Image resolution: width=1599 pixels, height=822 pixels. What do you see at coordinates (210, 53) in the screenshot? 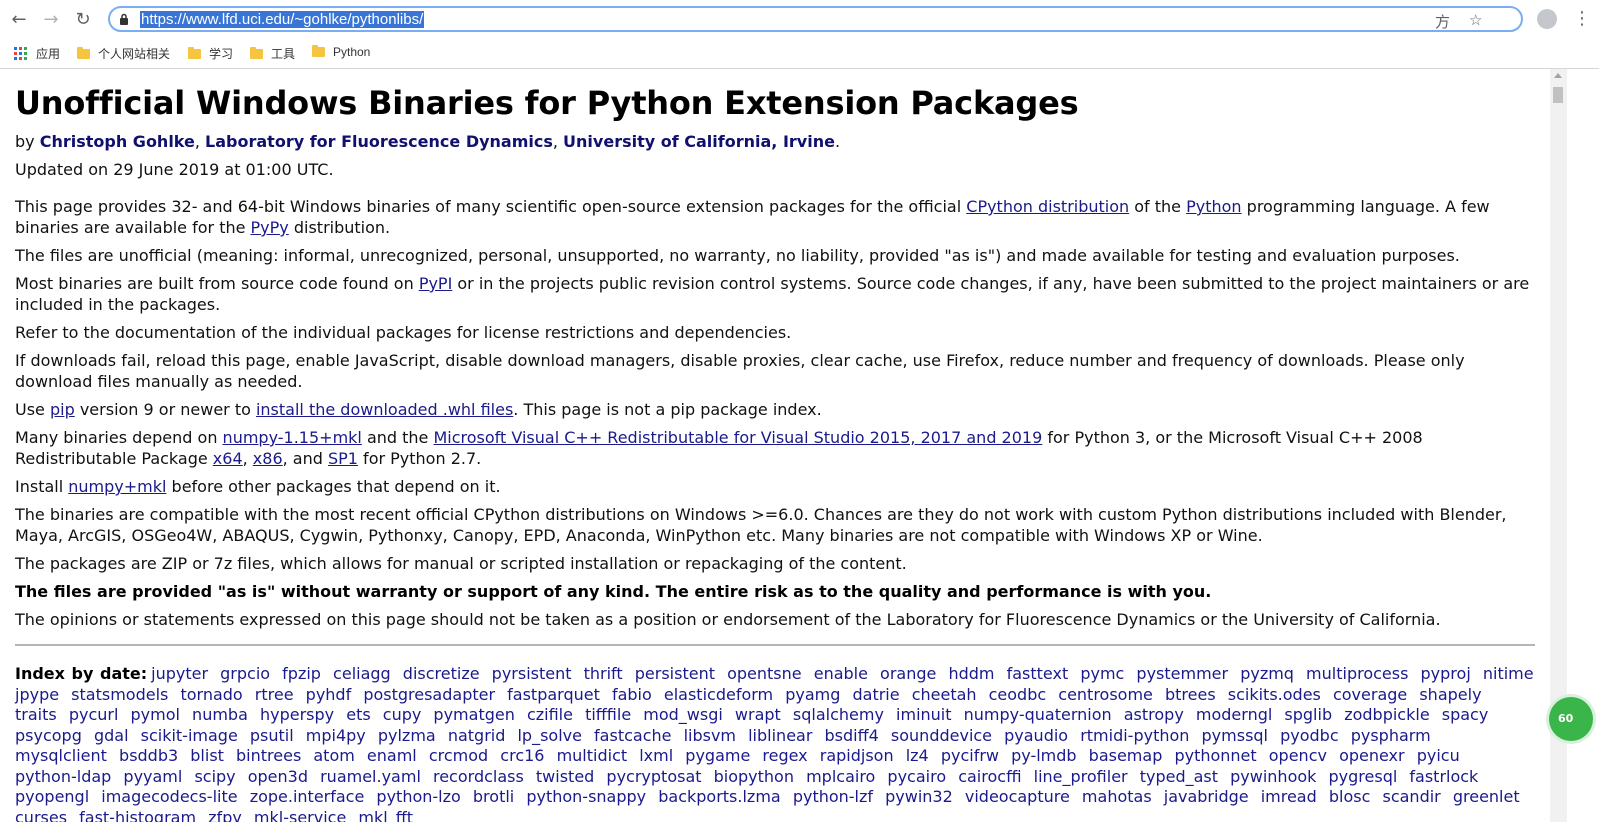
I see `bookmark-folder: 学习` at bounding box center [210, 53].